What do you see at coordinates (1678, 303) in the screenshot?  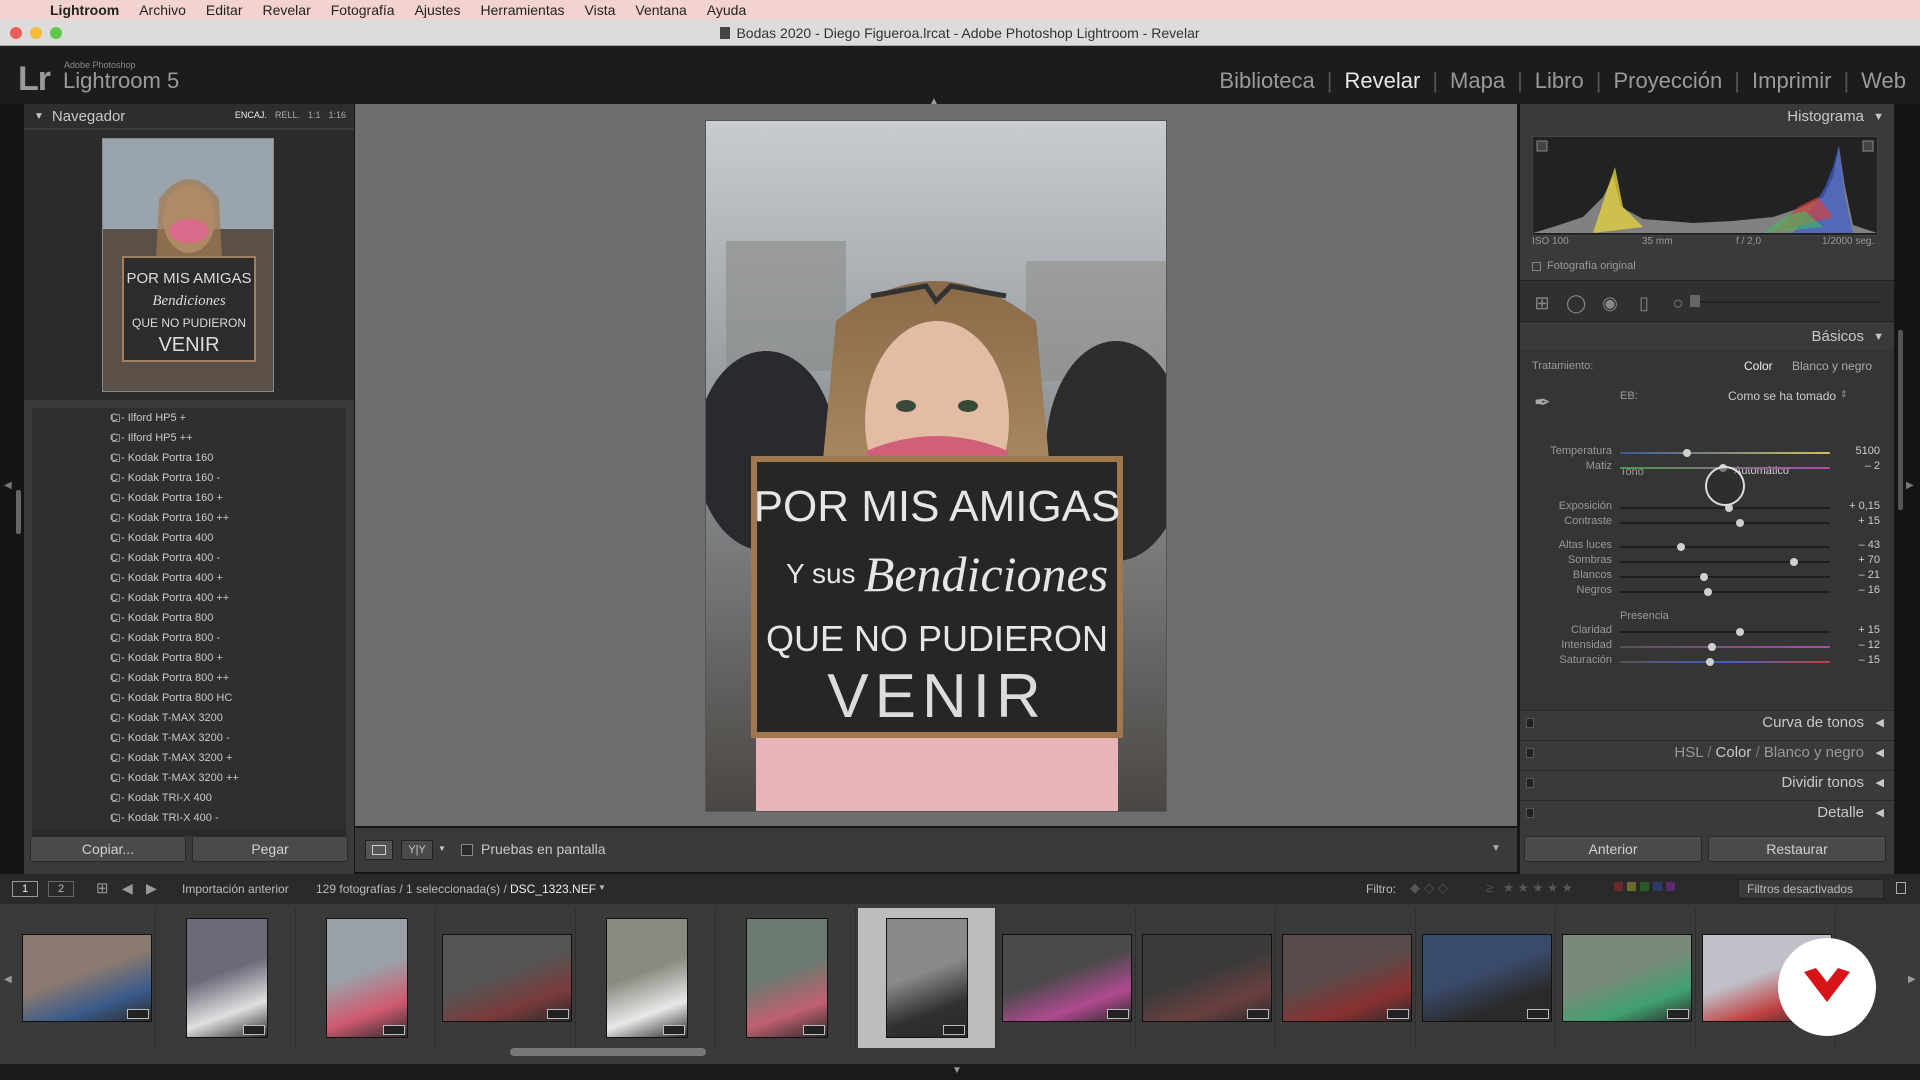 I see `radial-filter-icon: ○` at bounding box center [1678, 303].